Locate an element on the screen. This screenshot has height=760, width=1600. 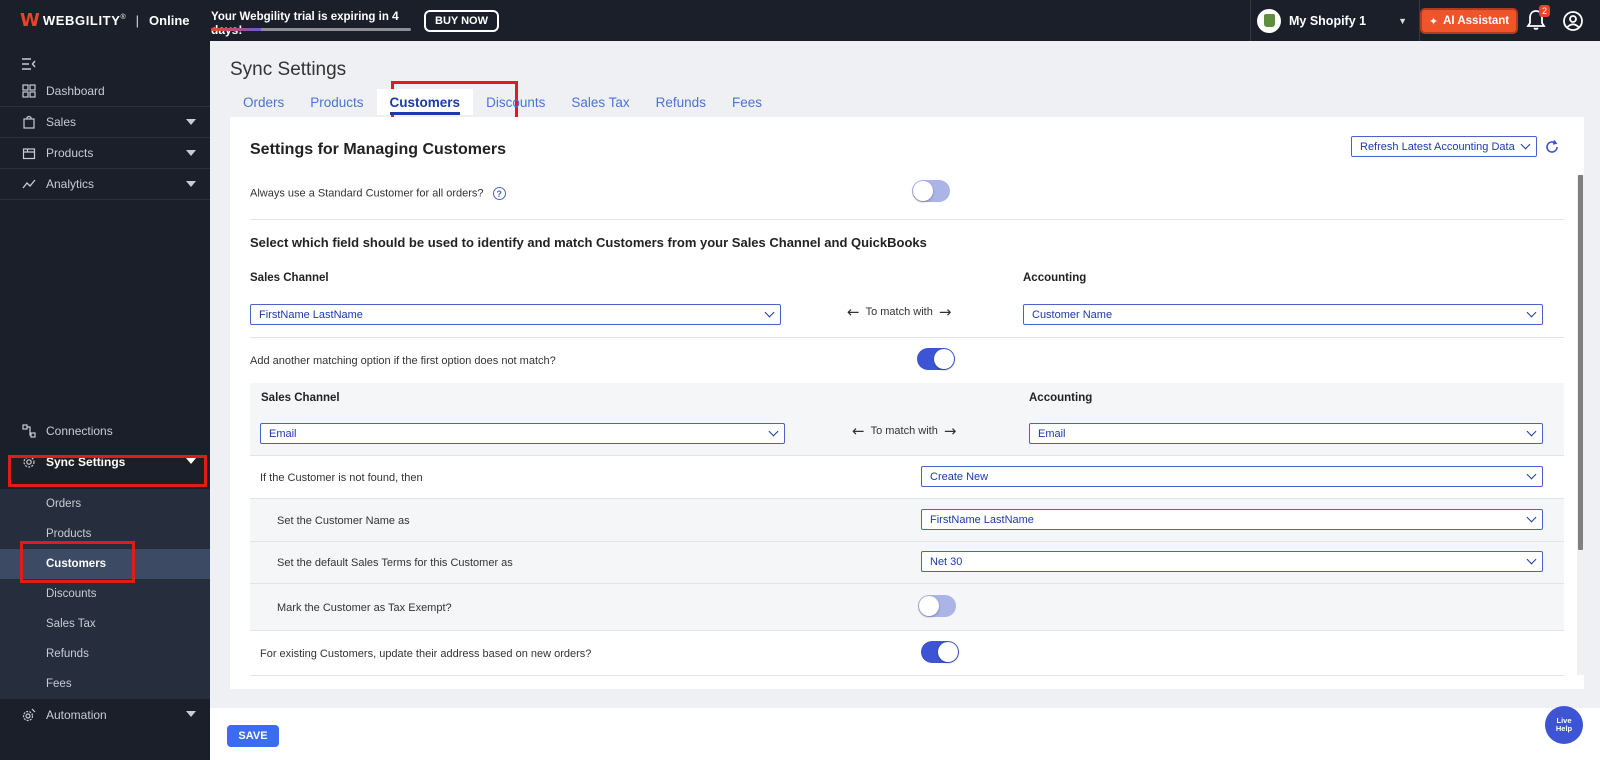
submenu-item-label: Orders is located at coordinates (64, 504).